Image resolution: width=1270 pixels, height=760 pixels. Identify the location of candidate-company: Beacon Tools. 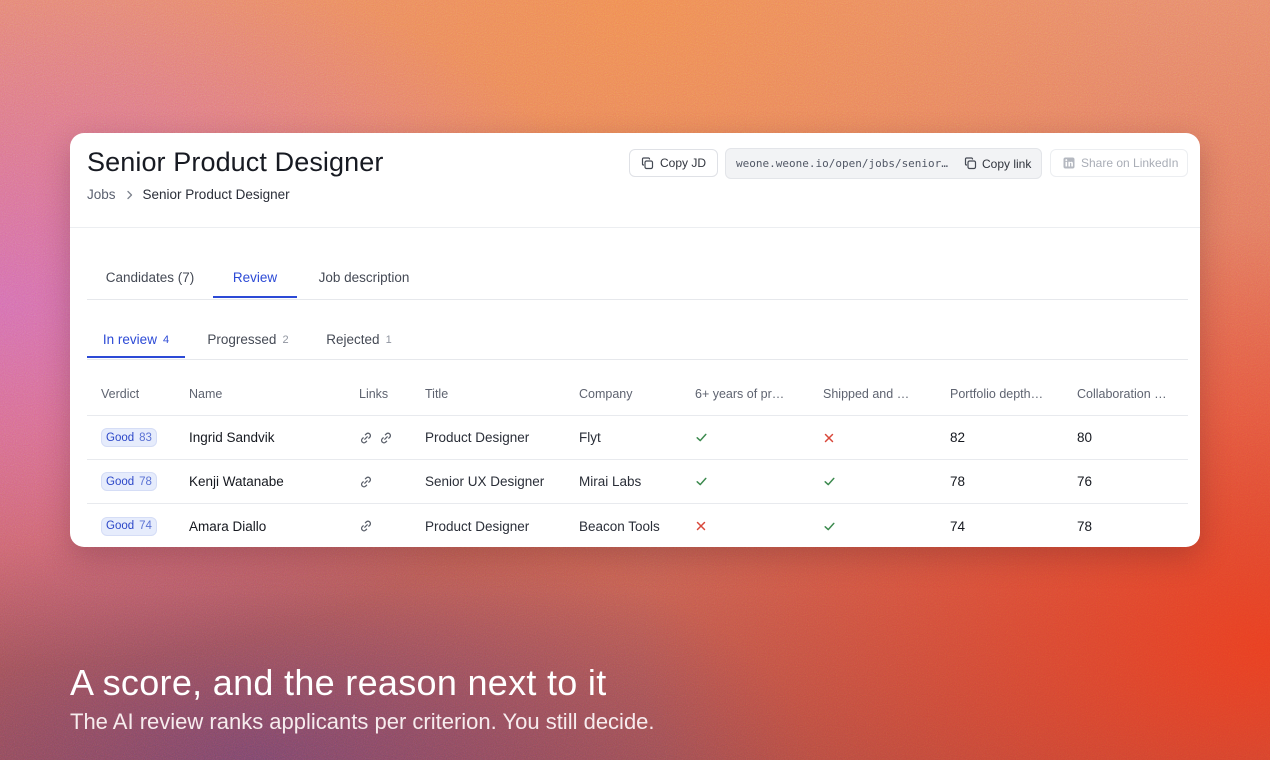
(619, 526).